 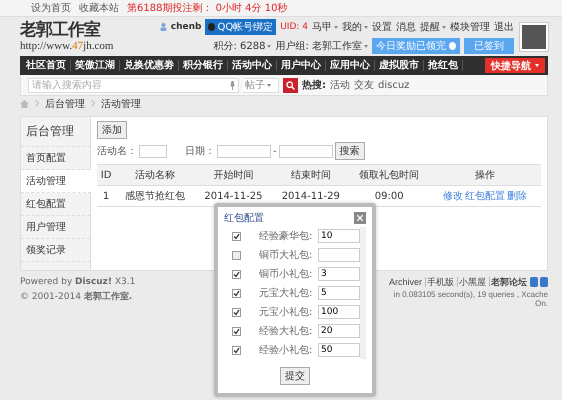 I want to click on microphone-icon, so click(x=232, y=85).